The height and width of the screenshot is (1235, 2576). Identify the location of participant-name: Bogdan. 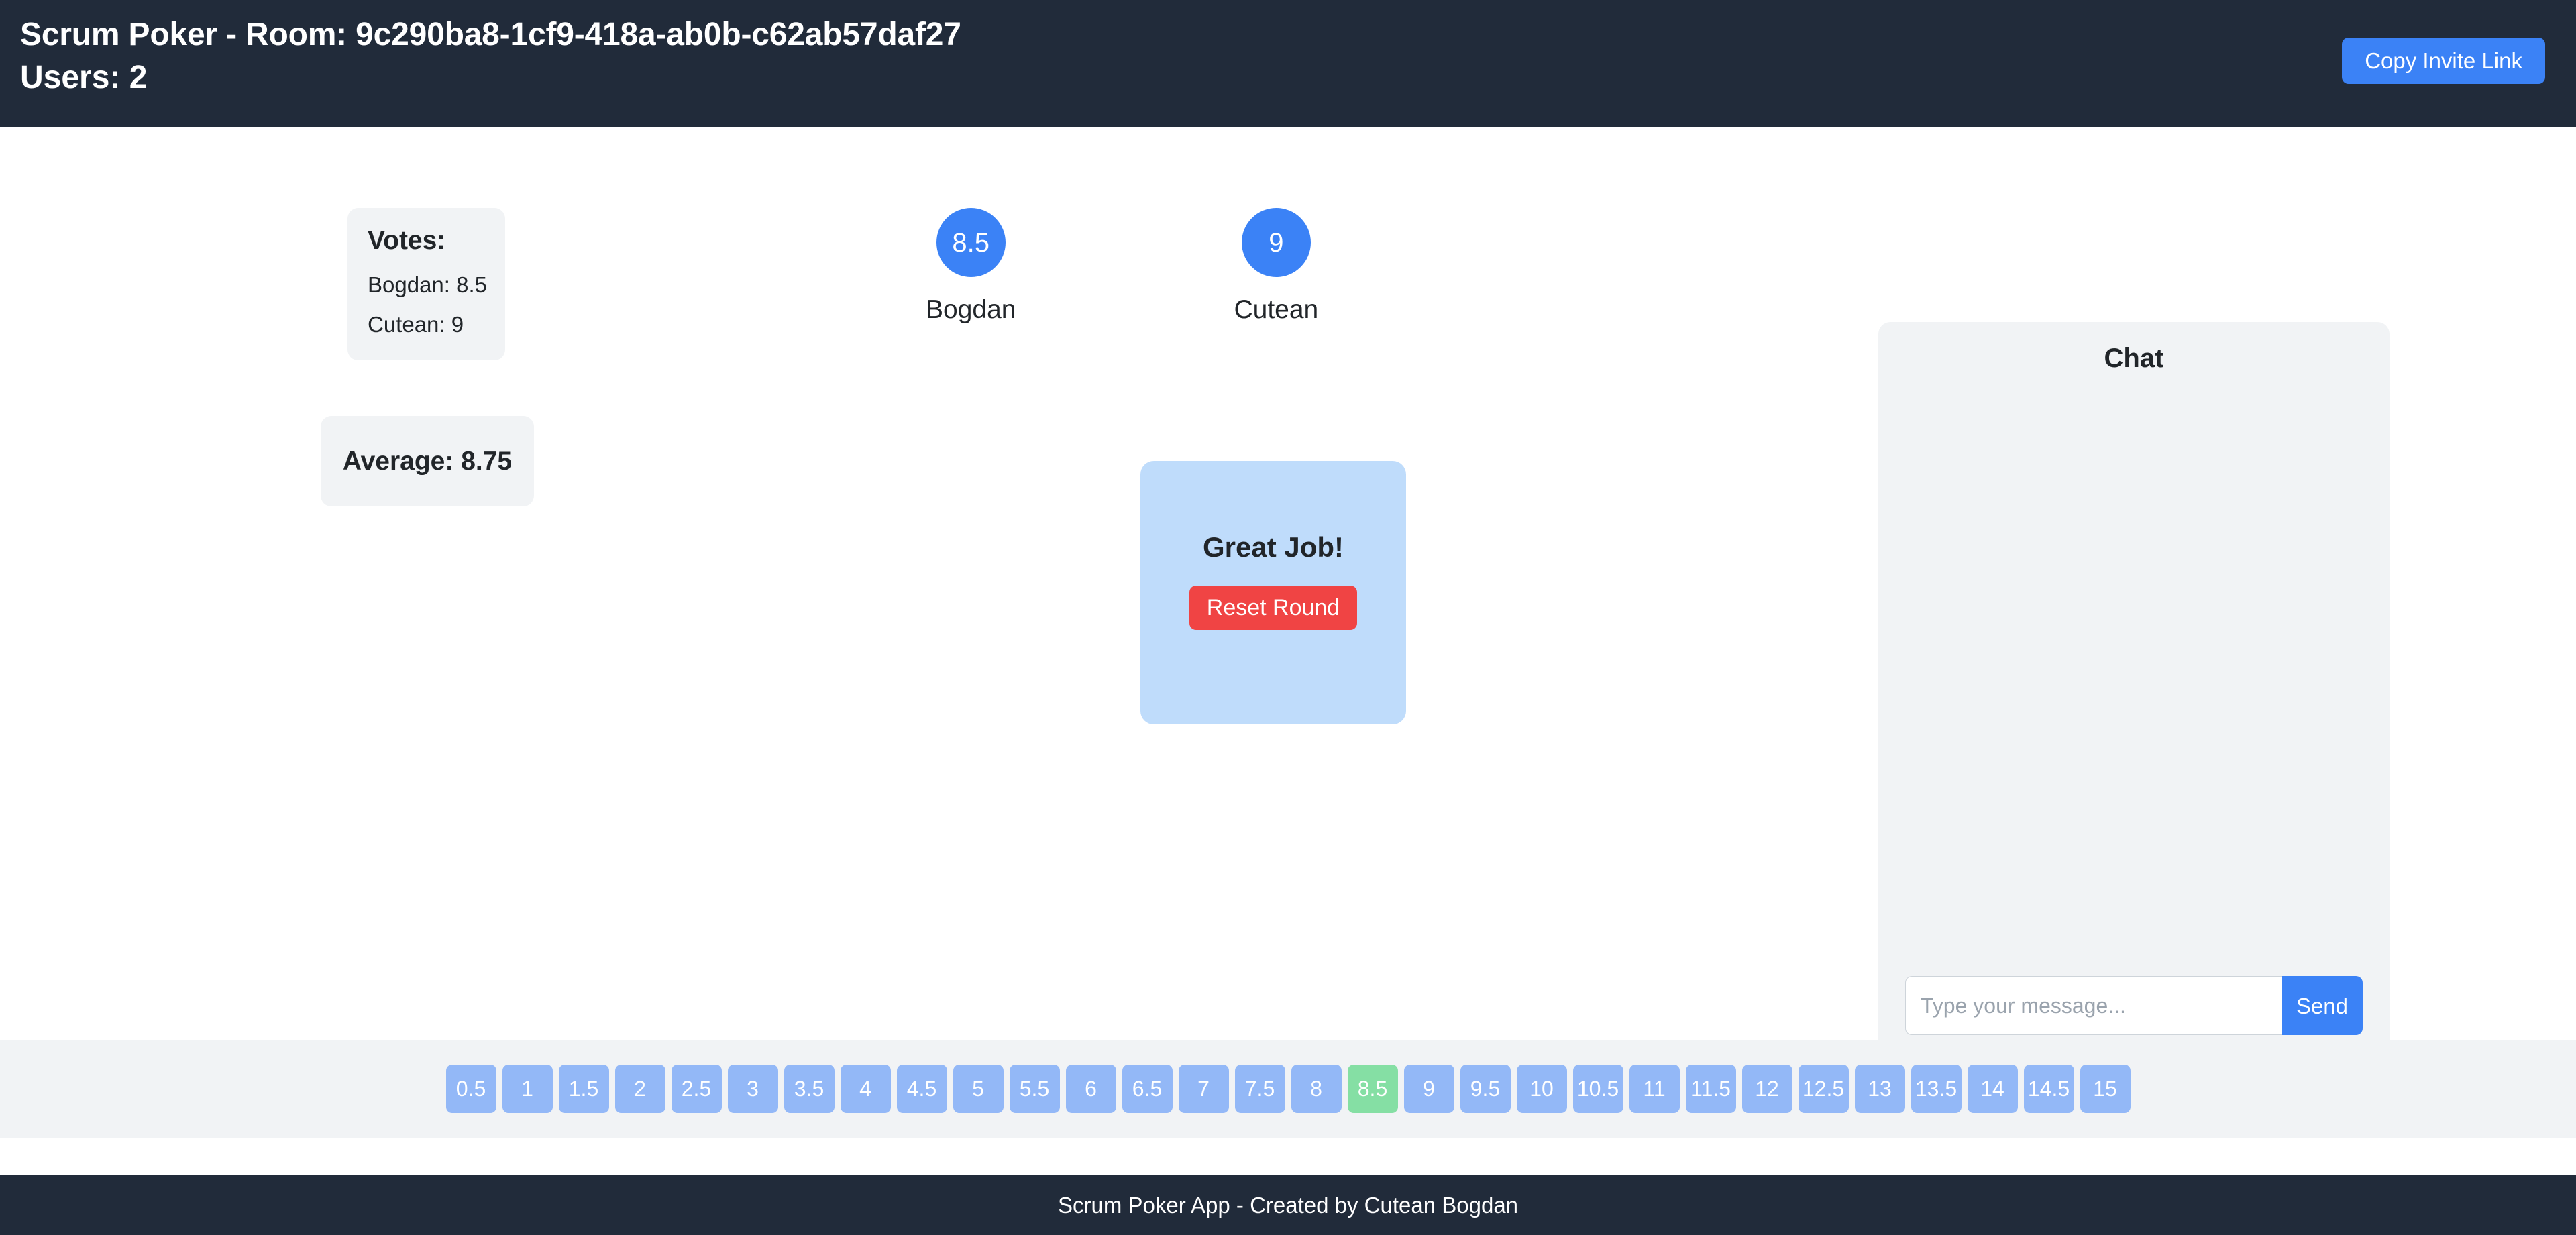
(971, 310).